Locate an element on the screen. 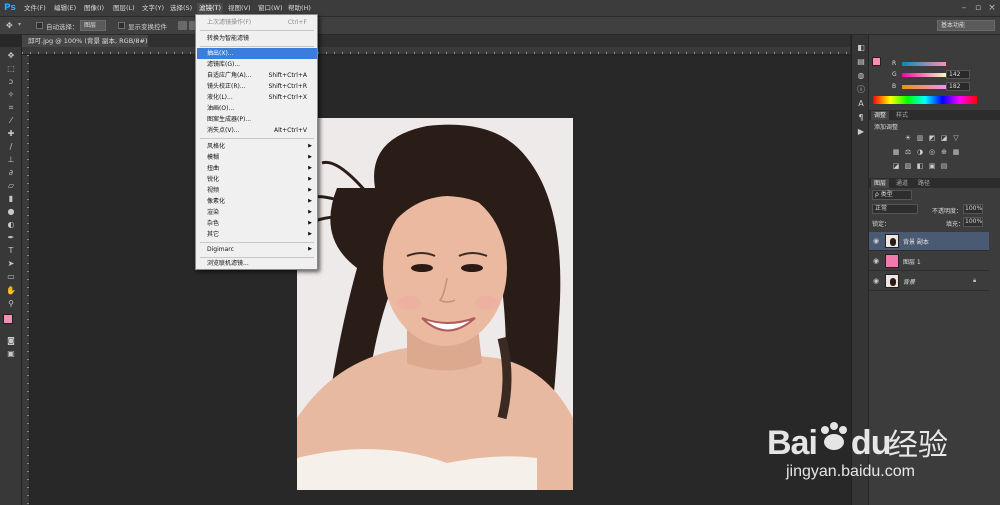 The image size is (1000, 505). history-brush-icon: ∂ is located at coordinates (11, 173).